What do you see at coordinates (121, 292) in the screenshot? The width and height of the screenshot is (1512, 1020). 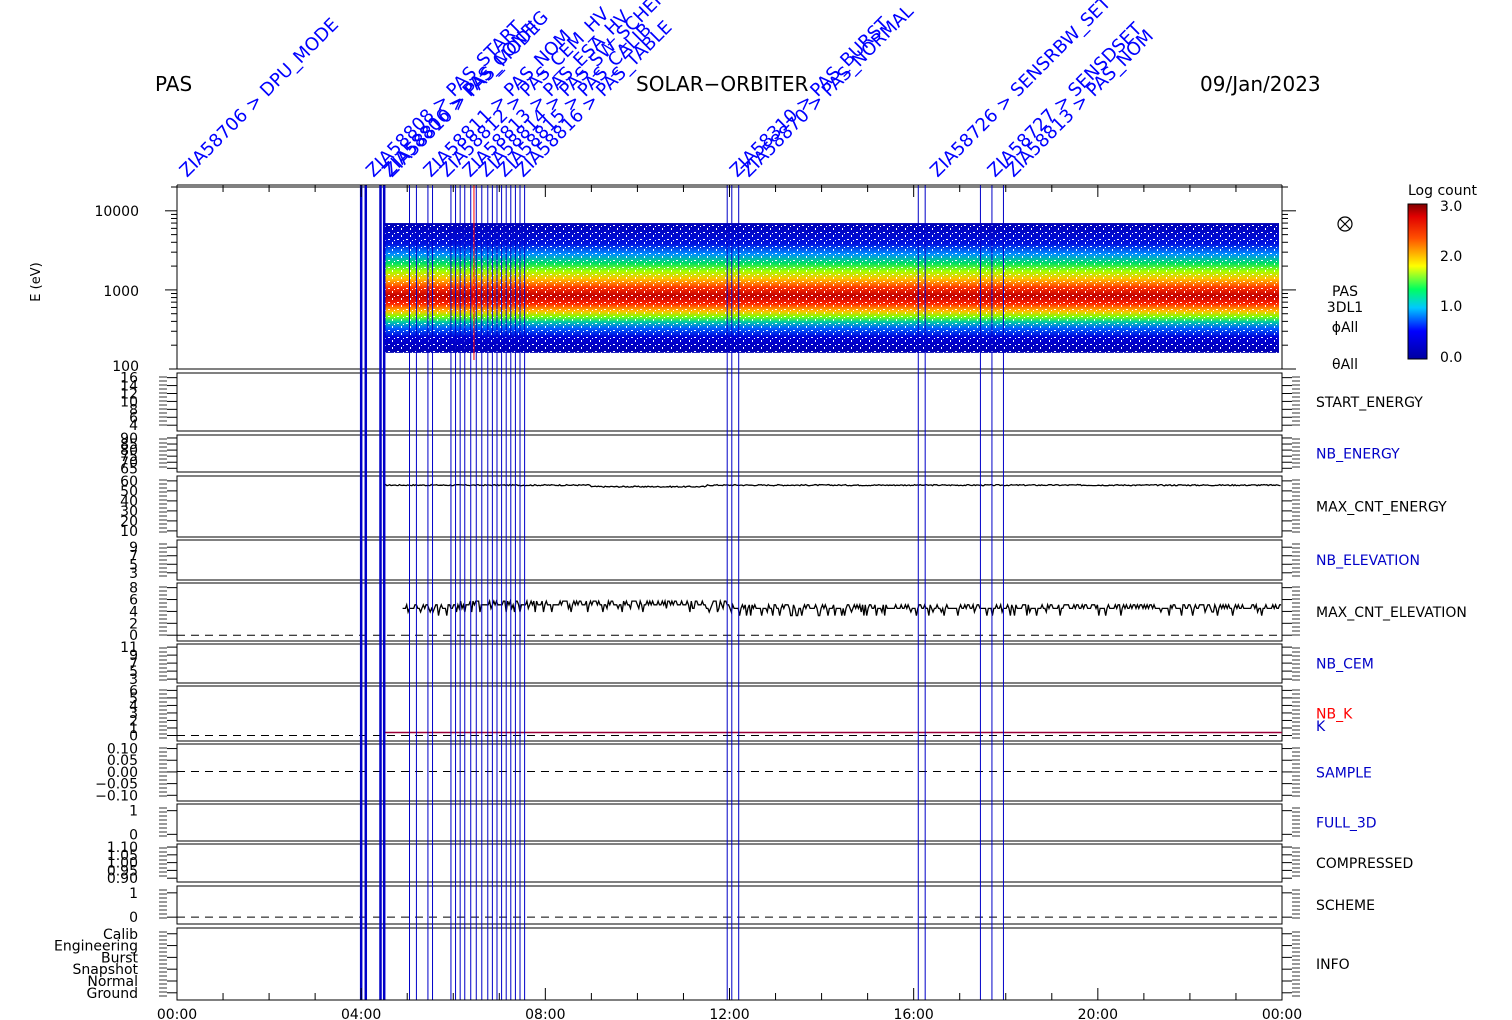 I see `spectrogram-ytick-1000: 1000` at bounding box center [121, 292].